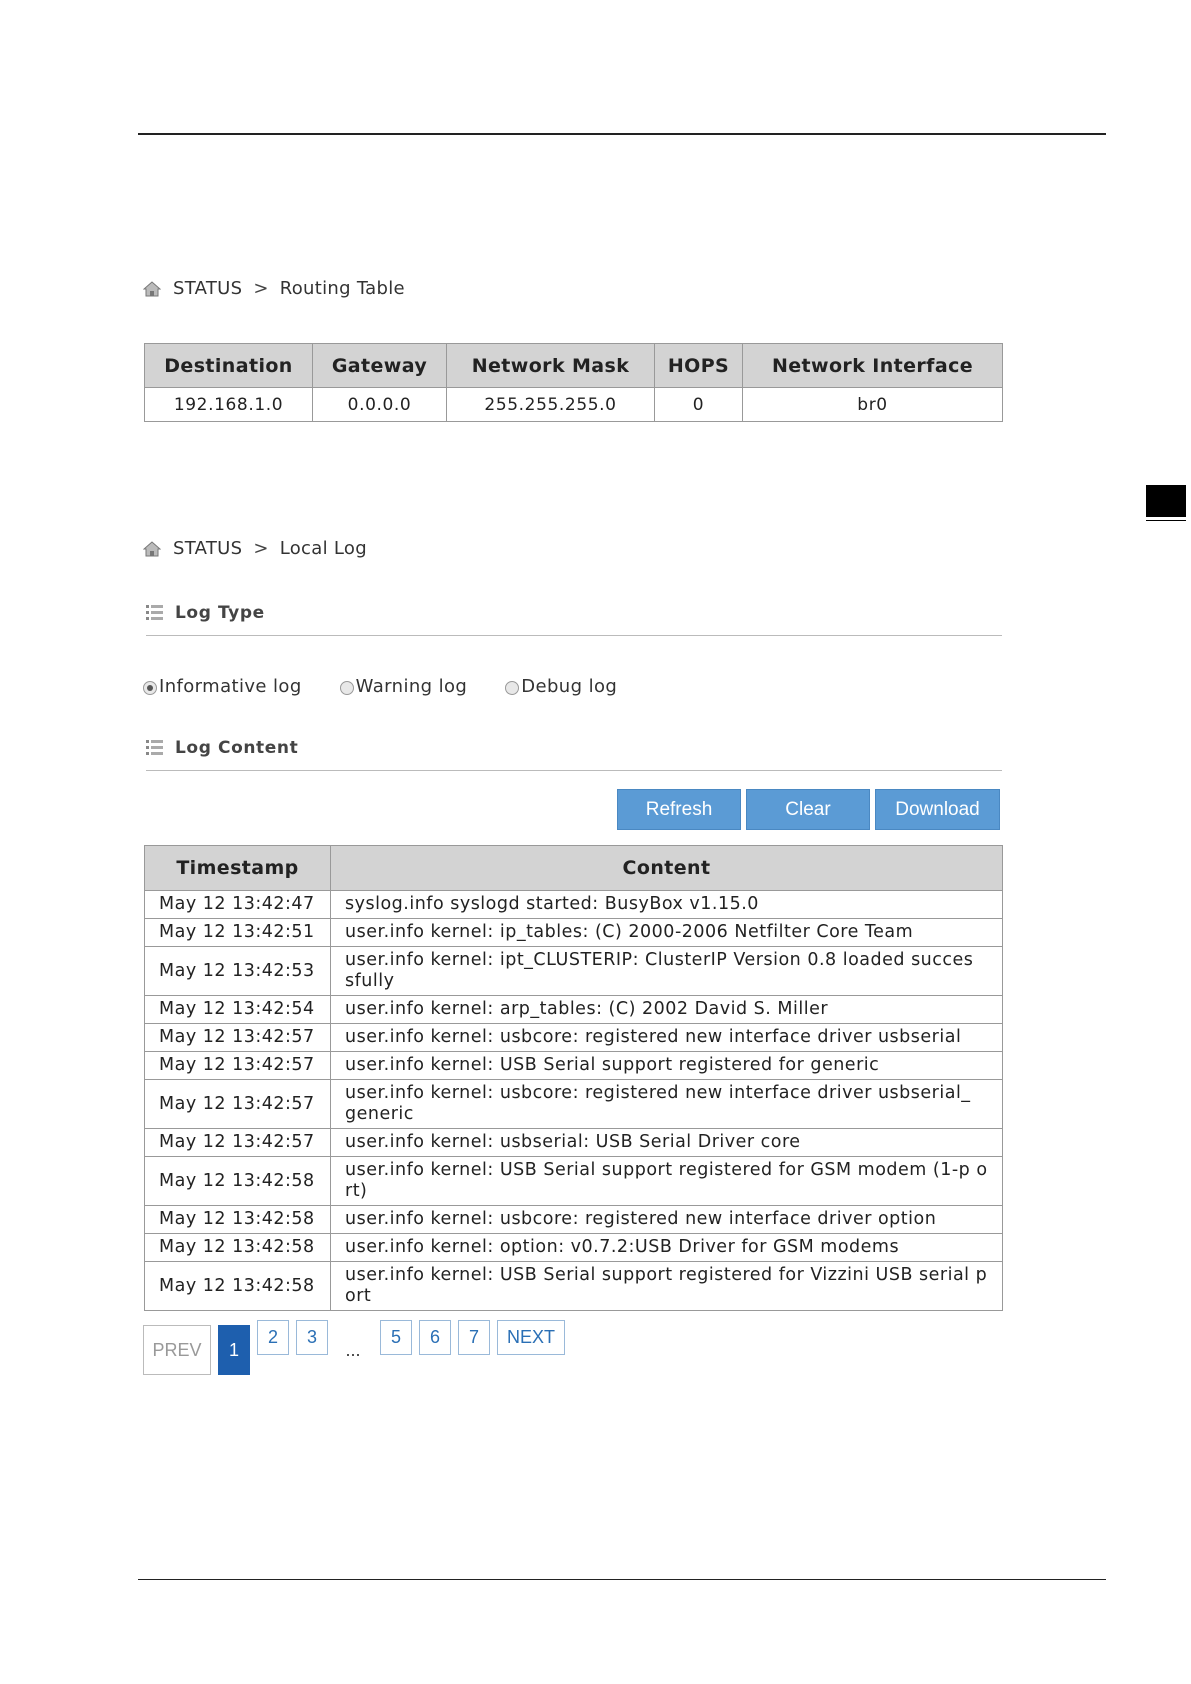 This screenshot has height=1684, width=1191. Describe the element at coordinates (698, 365) in the screenshot. I see `column-header-hops: HOPS` at that location.